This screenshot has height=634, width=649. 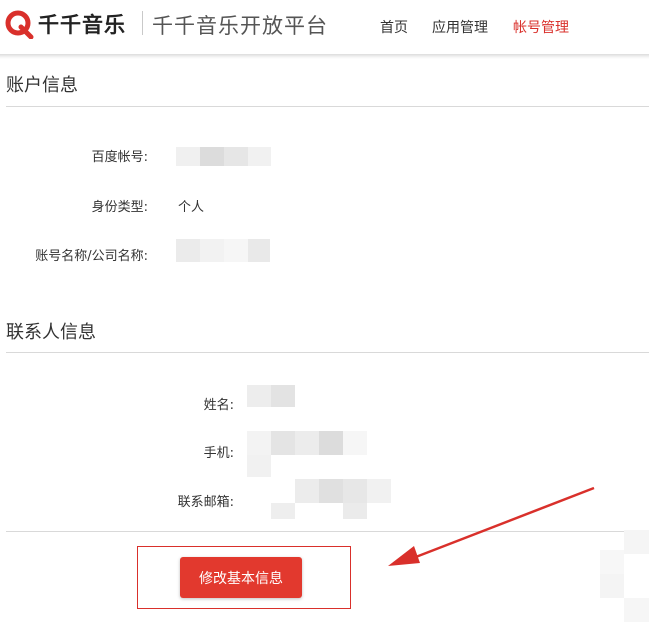 I want to click on platform-title: 千千音乐开放平台, so click(x=240, y=26).